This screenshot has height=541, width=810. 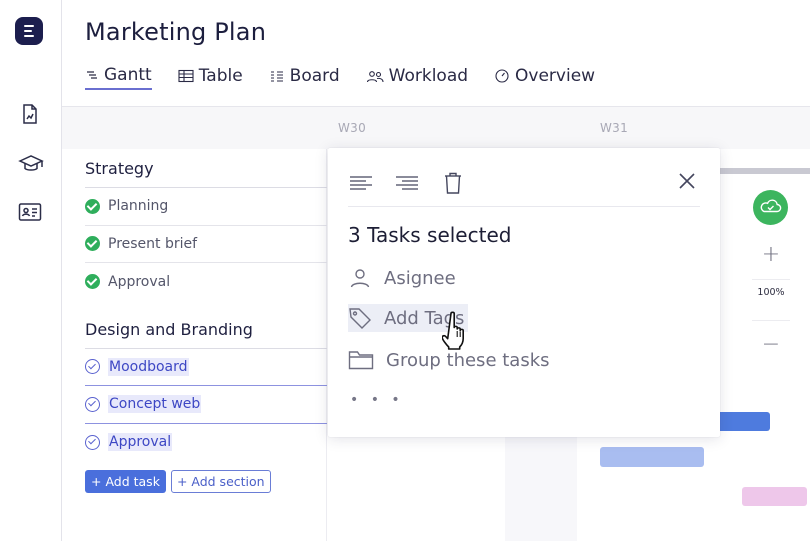 I want to click on list-actions: + Add task + Add section, so click(x=206, y=481).